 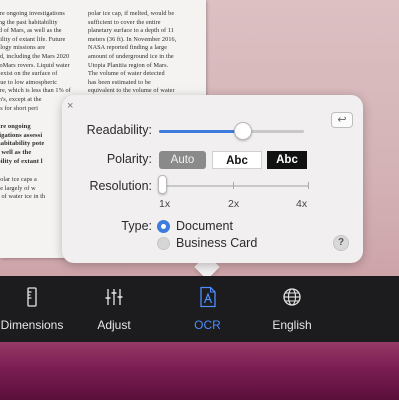 I want to click on doc-line: NASA reported finding a large, so click(x=128, y=48).